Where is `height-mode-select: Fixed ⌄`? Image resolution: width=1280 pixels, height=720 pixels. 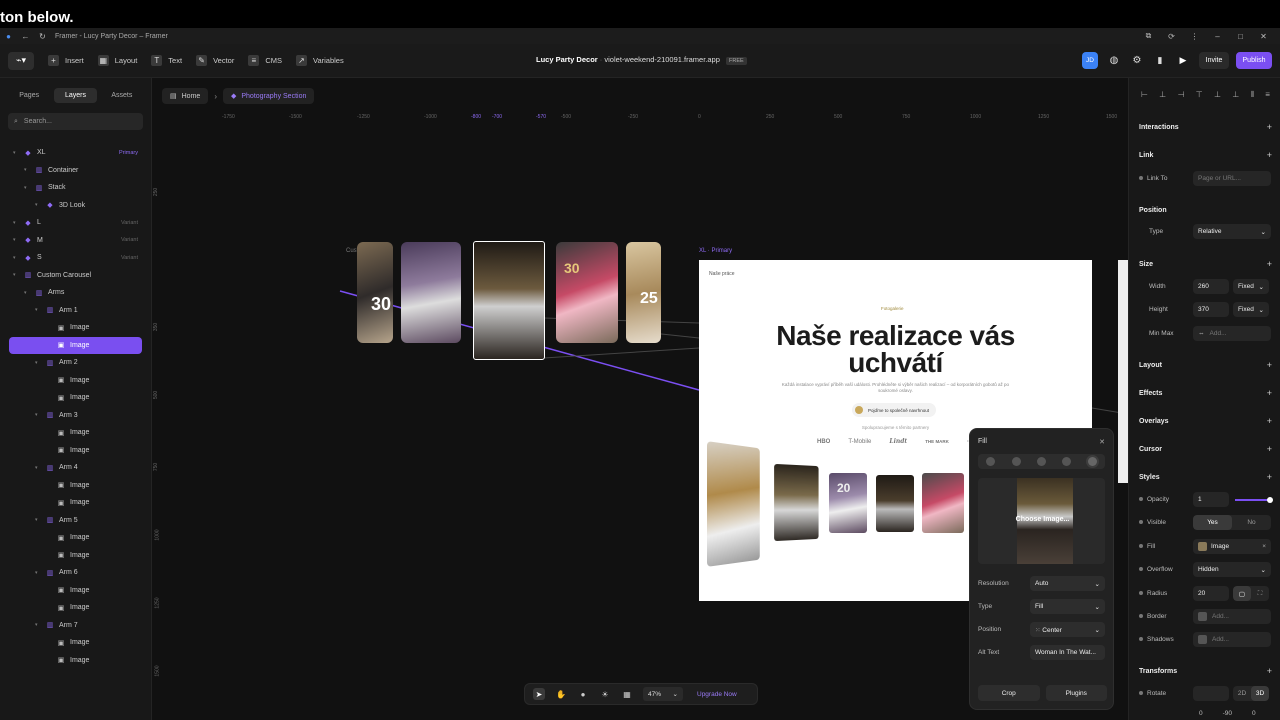
height-mode-select: Fixed ⌄ is located at coordinates (1251, 309).